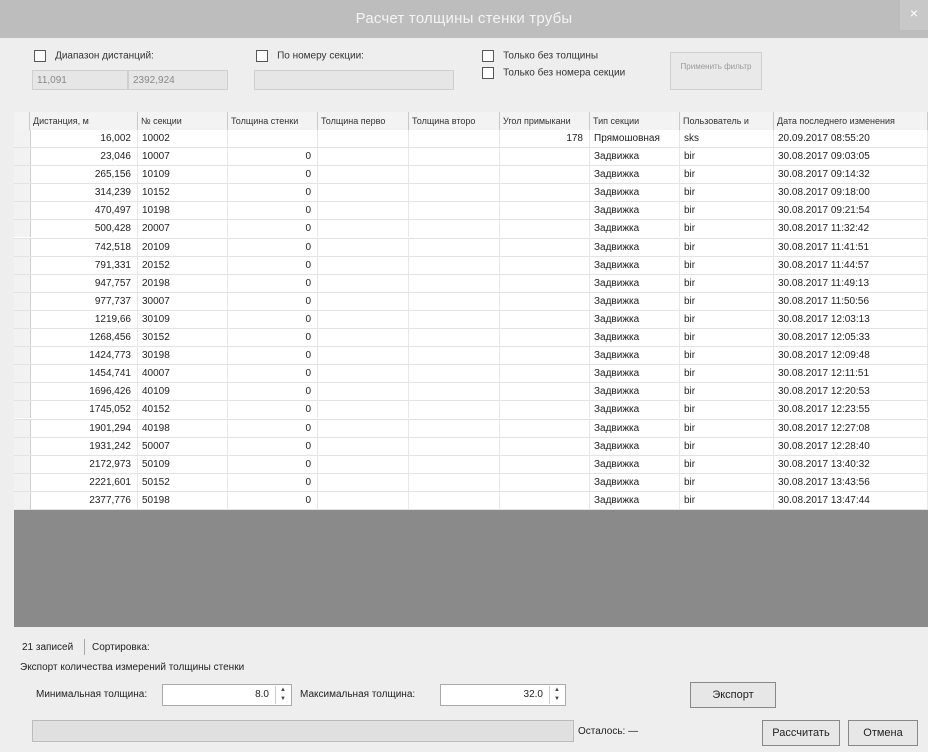  What do you see at coordinates (545, 121) in the screenshot?
I see `column-header-angle: Угол примыкани` at bounding box center [545, 121].